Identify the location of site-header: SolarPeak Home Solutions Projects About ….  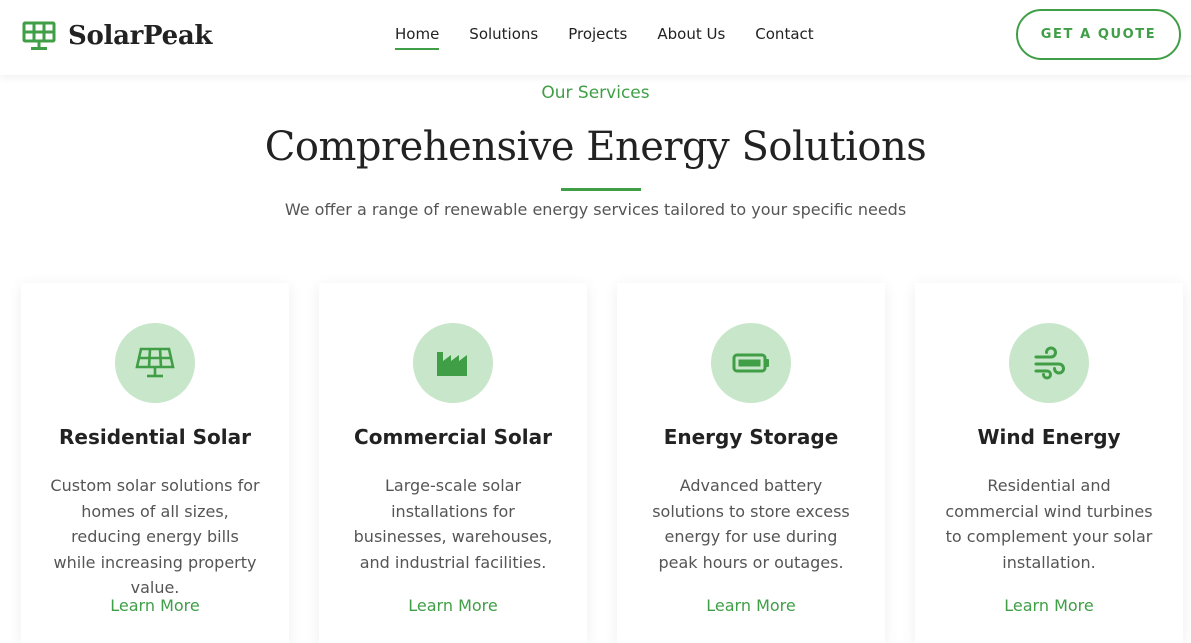
(595, 37).